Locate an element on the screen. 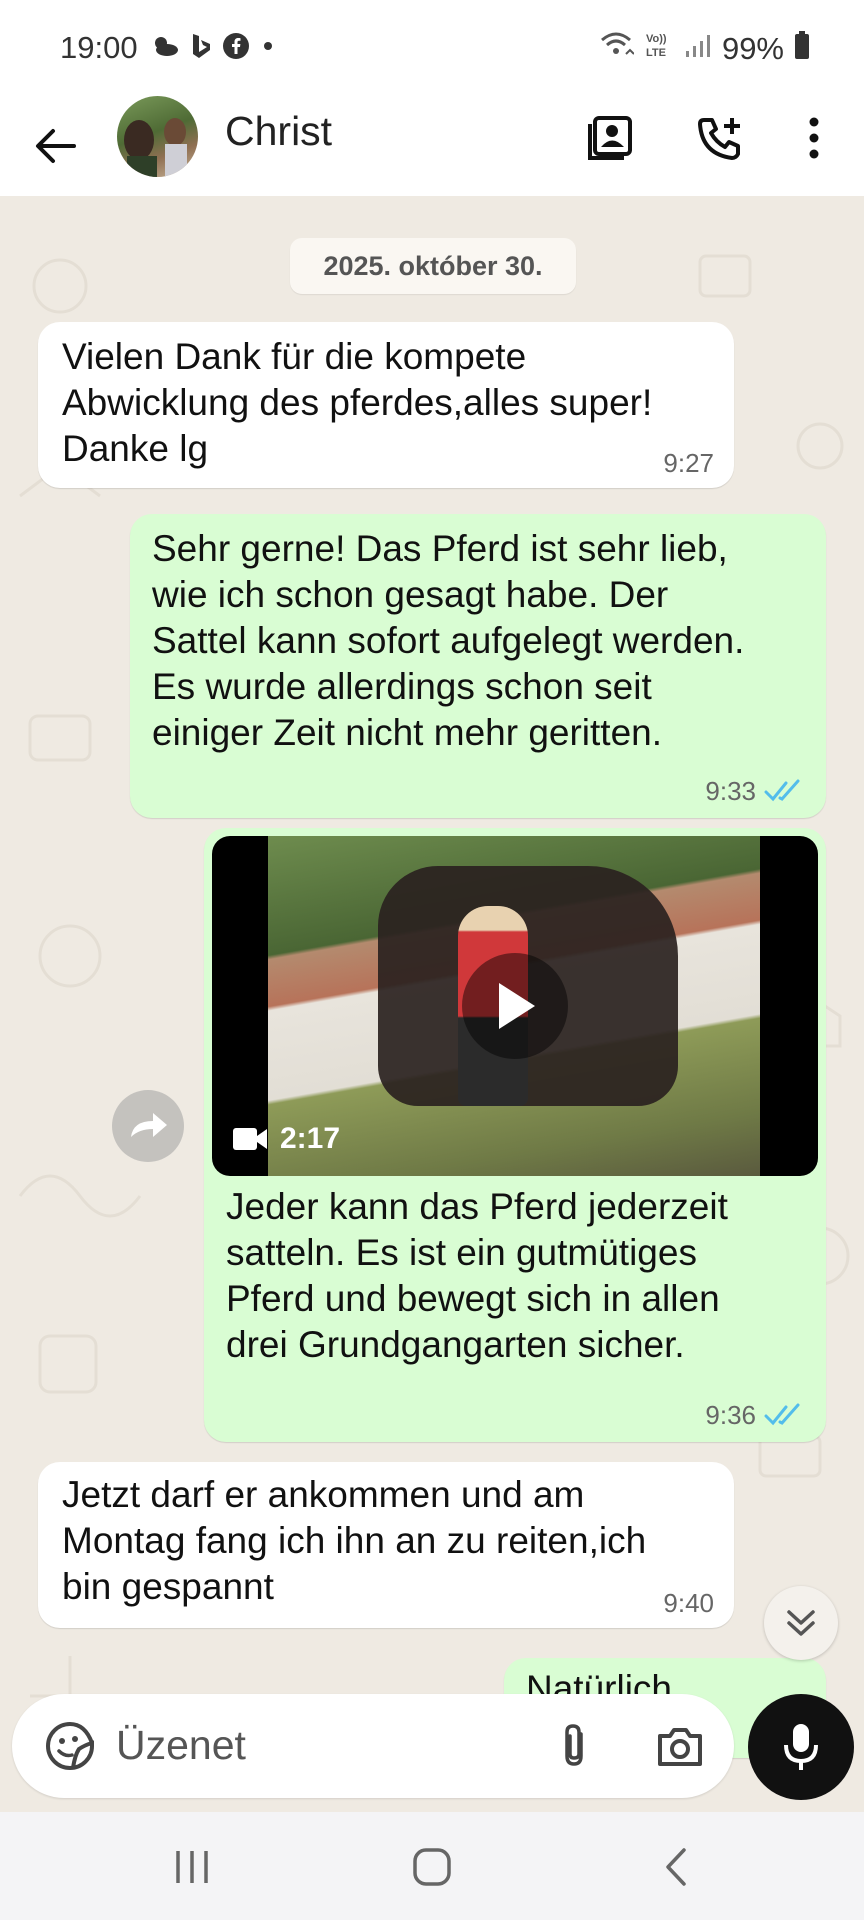 The height and width of the screenshot is (1920, 864). chat-header: Christ is located at coordinates (432, 146).